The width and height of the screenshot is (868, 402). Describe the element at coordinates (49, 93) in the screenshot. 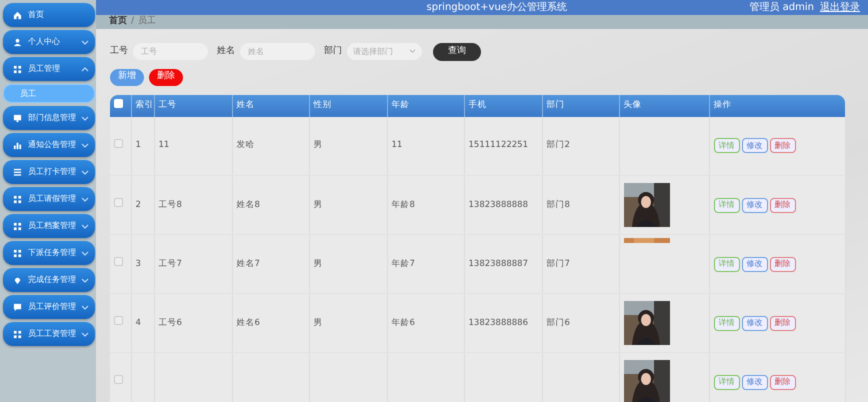

I see `sidebar-subitem: 员工` at that location.